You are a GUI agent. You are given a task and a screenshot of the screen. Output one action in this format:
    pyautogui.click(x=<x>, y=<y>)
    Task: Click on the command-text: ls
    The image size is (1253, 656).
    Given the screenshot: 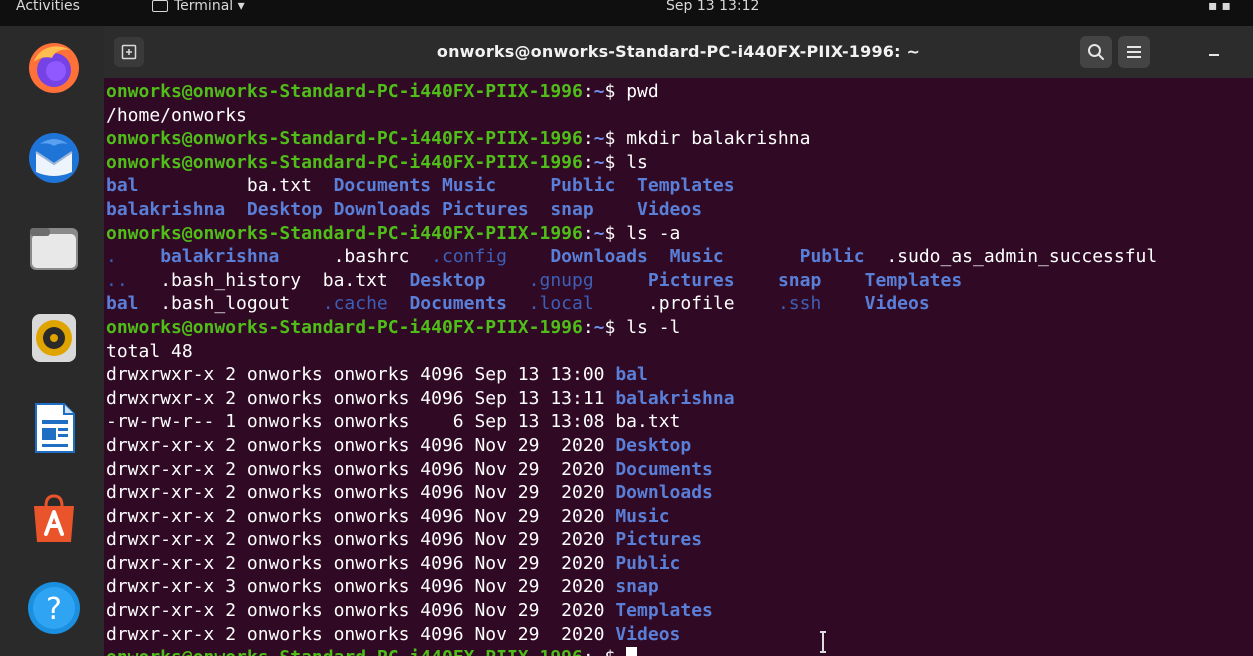 What is the action you would take?
    pyautogui.click(x=631, y=162)
    